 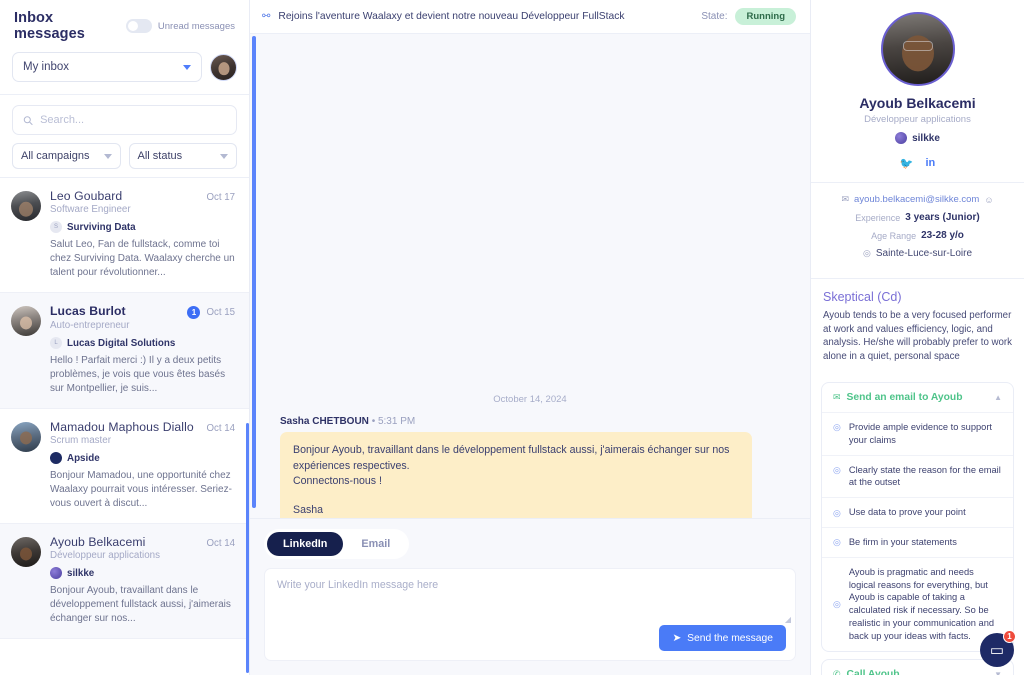 I want to click on chat-support-button: ▭ 1, so click(x=998, y=648).